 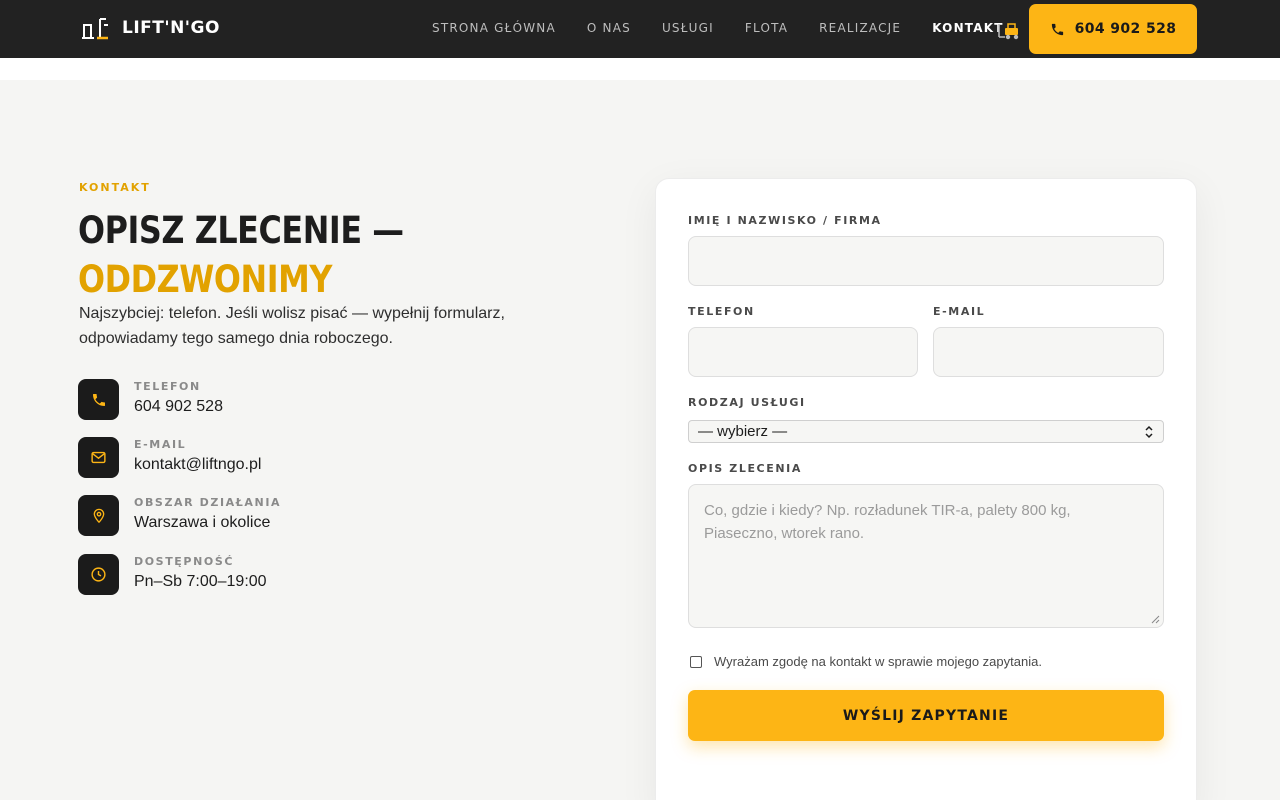 I want to click on contact-label: OBSZAR DZIAŁANIA, so click(x=208, y=502).